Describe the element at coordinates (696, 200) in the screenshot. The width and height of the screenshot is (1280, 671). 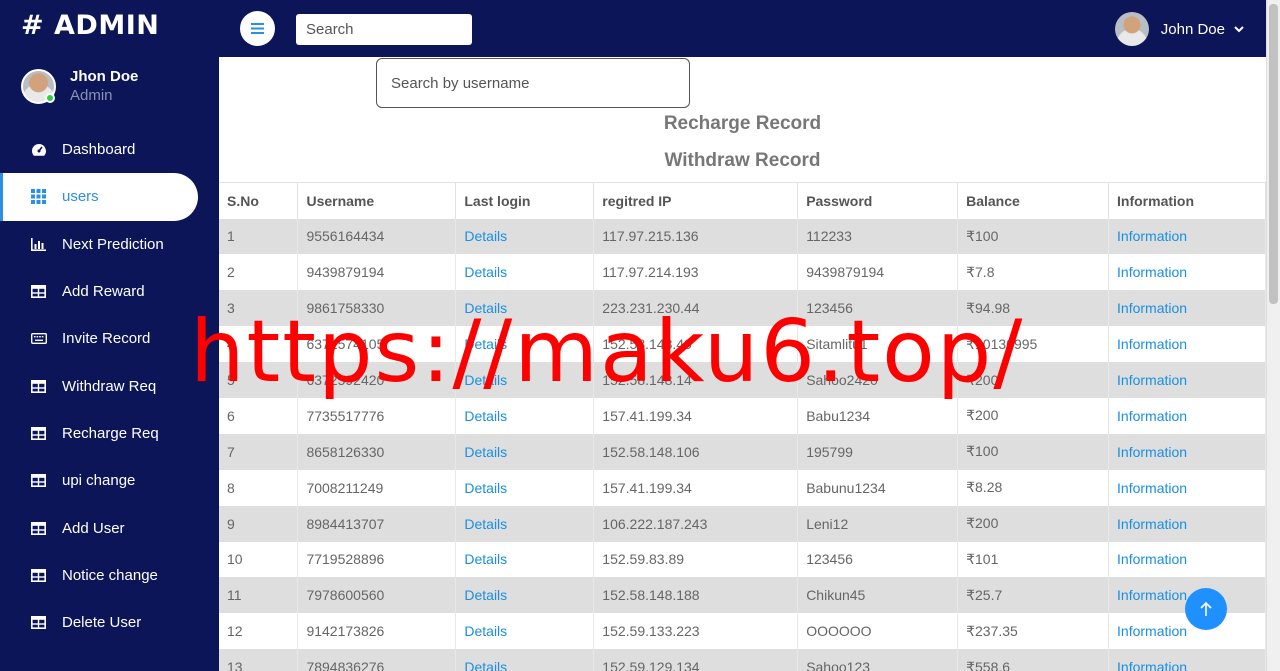
I see `column-header-registered-ip: regitred IP` at that location.